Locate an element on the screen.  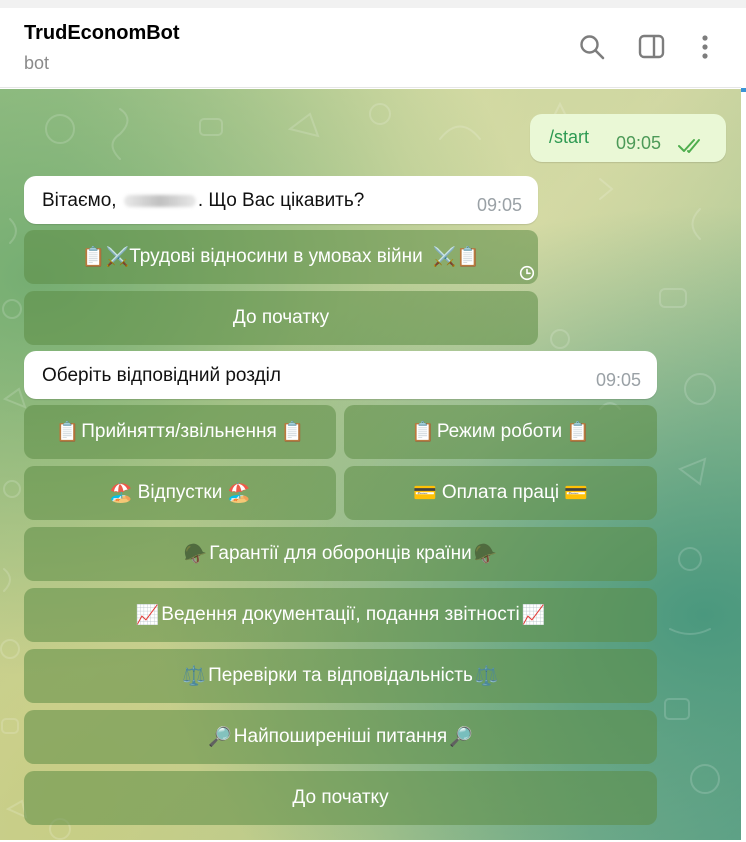
button-label: Трудові відносини в умовах війни is located at coordinates (276, 256).